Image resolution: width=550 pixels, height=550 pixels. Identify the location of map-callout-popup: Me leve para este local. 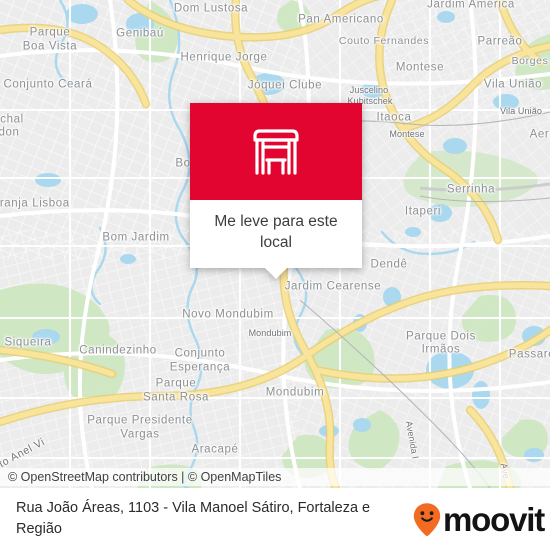
(276, 191).